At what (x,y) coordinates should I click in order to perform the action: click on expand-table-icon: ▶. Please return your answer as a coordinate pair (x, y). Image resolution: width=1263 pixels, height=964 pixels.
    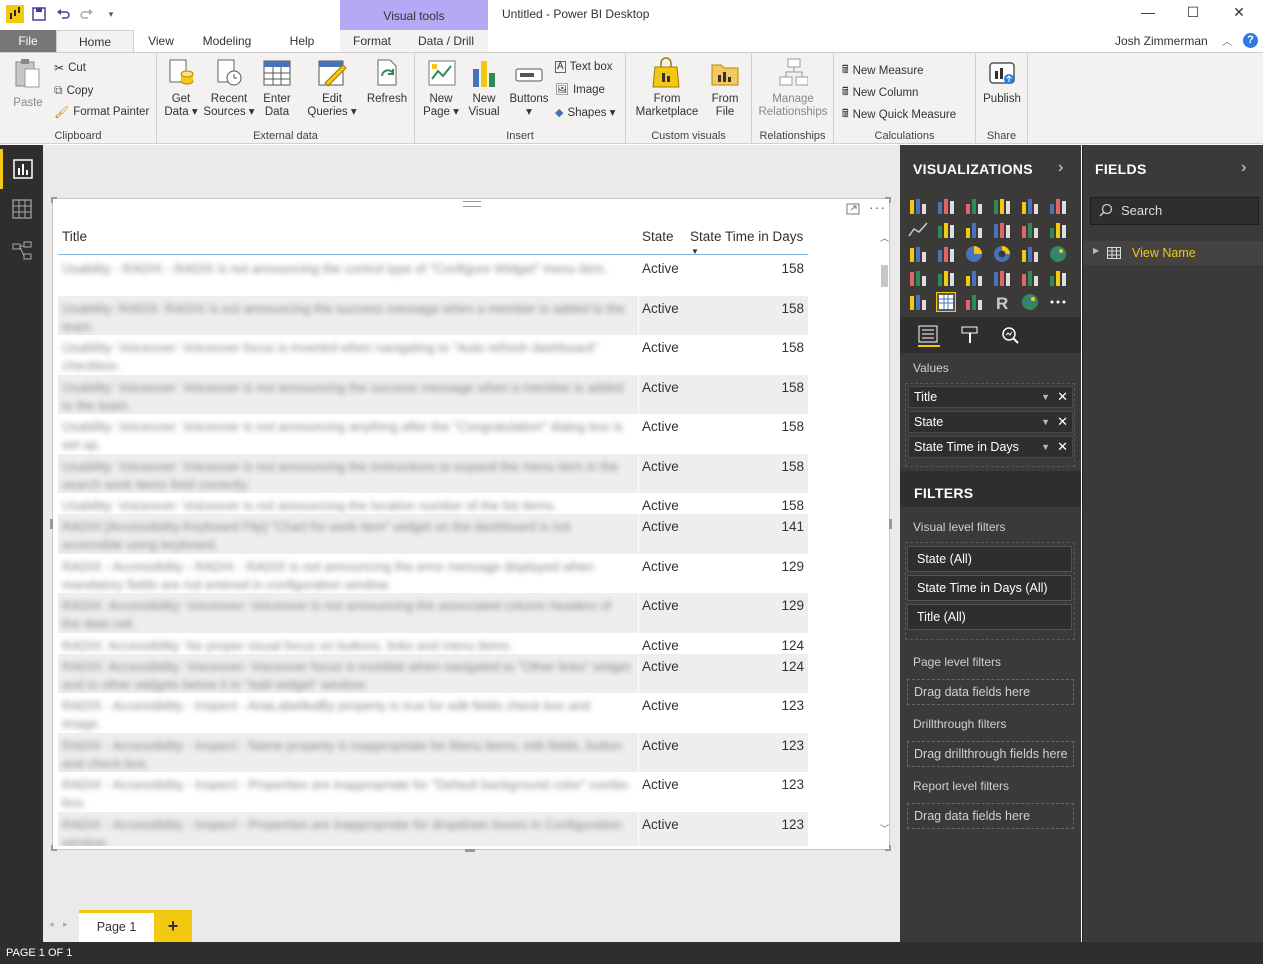
    Looking at the image, I should click on (1096, 250).